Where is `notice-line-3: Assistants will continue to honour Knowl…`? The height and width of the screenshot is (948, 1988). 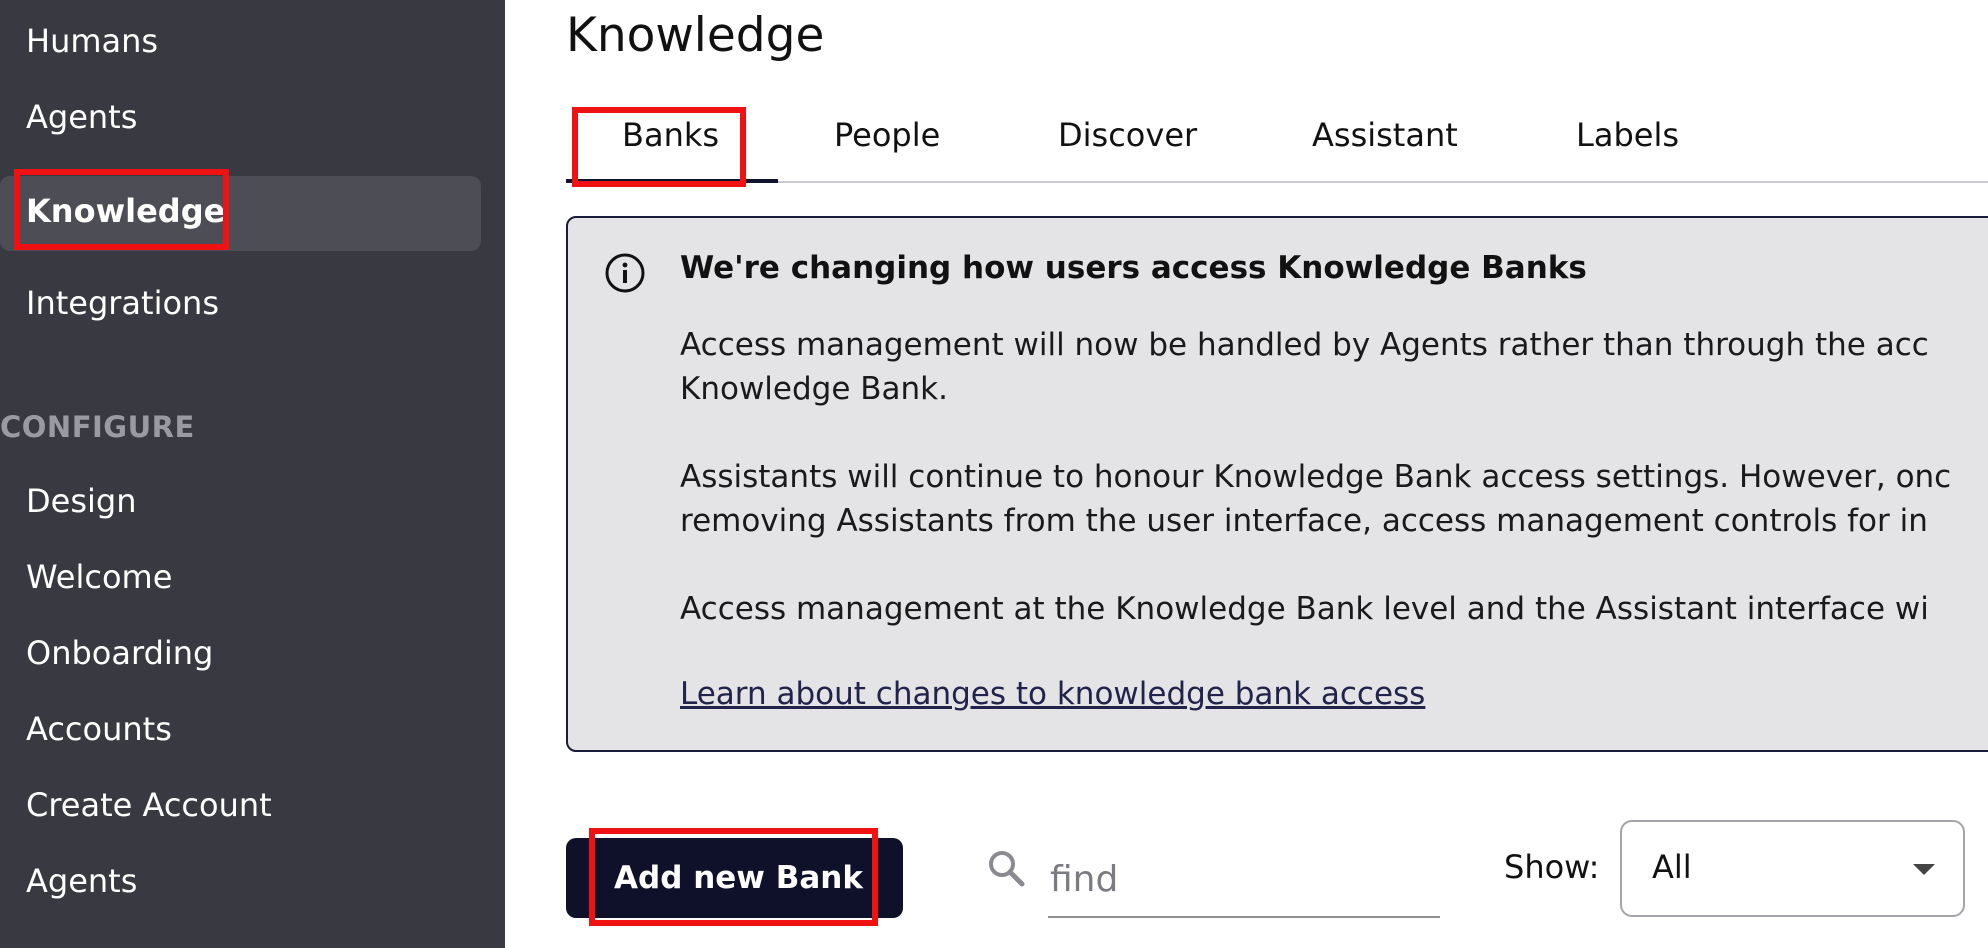 notice-line-3: Assistants will continue to honour Knowl… is located at coordinates (1316, 477).